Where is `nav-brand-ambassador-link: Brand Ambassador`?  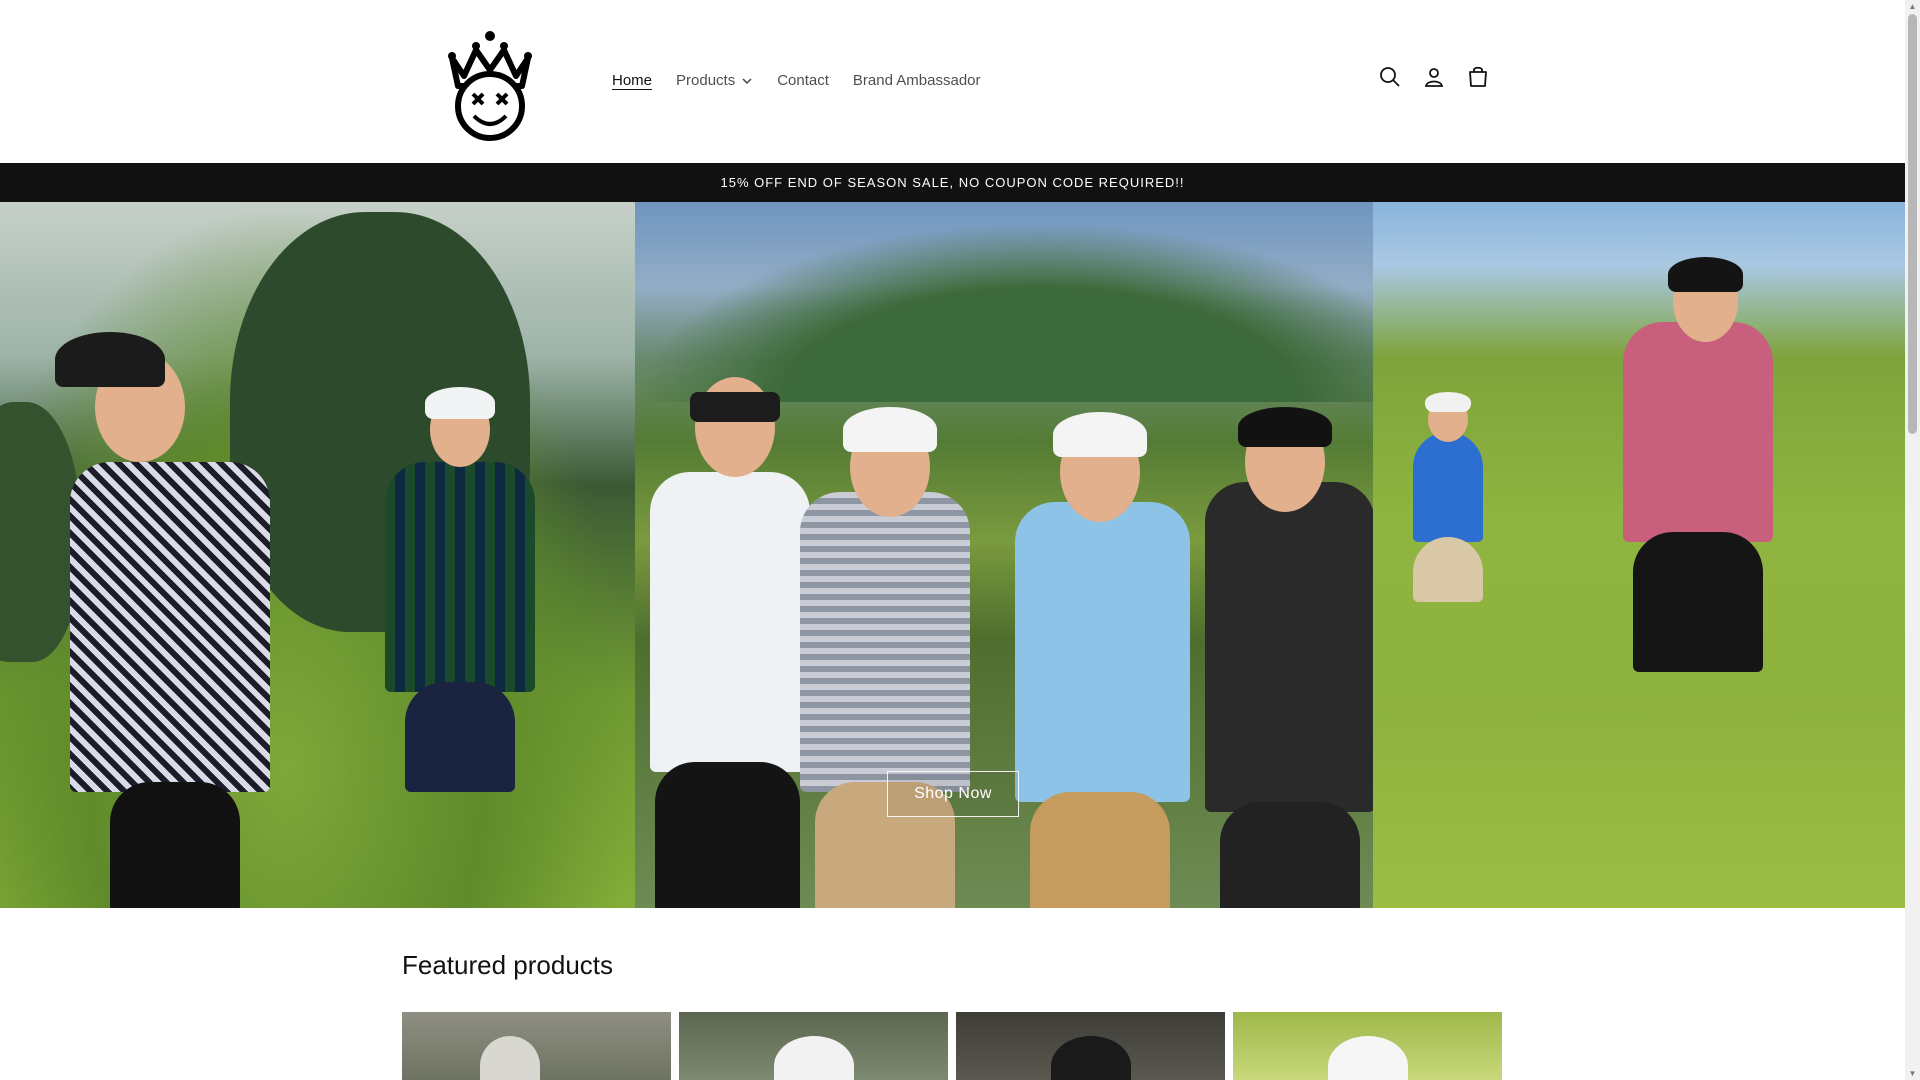 nav-brand-ambassador-link: Brand Ambassador is located at coordinates (917, 80).